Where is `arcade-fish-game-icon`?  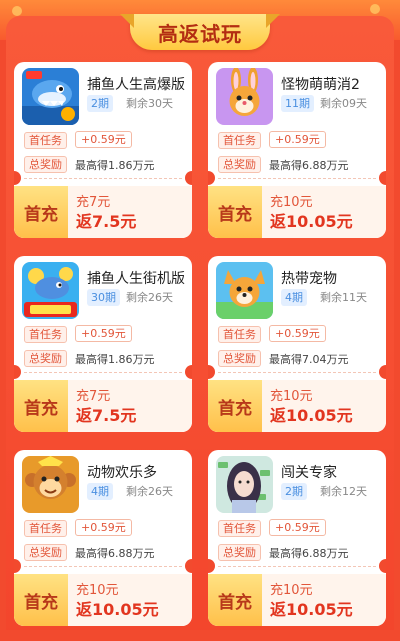 arcade-fish-game-icon is located at coordinates (50, 290).